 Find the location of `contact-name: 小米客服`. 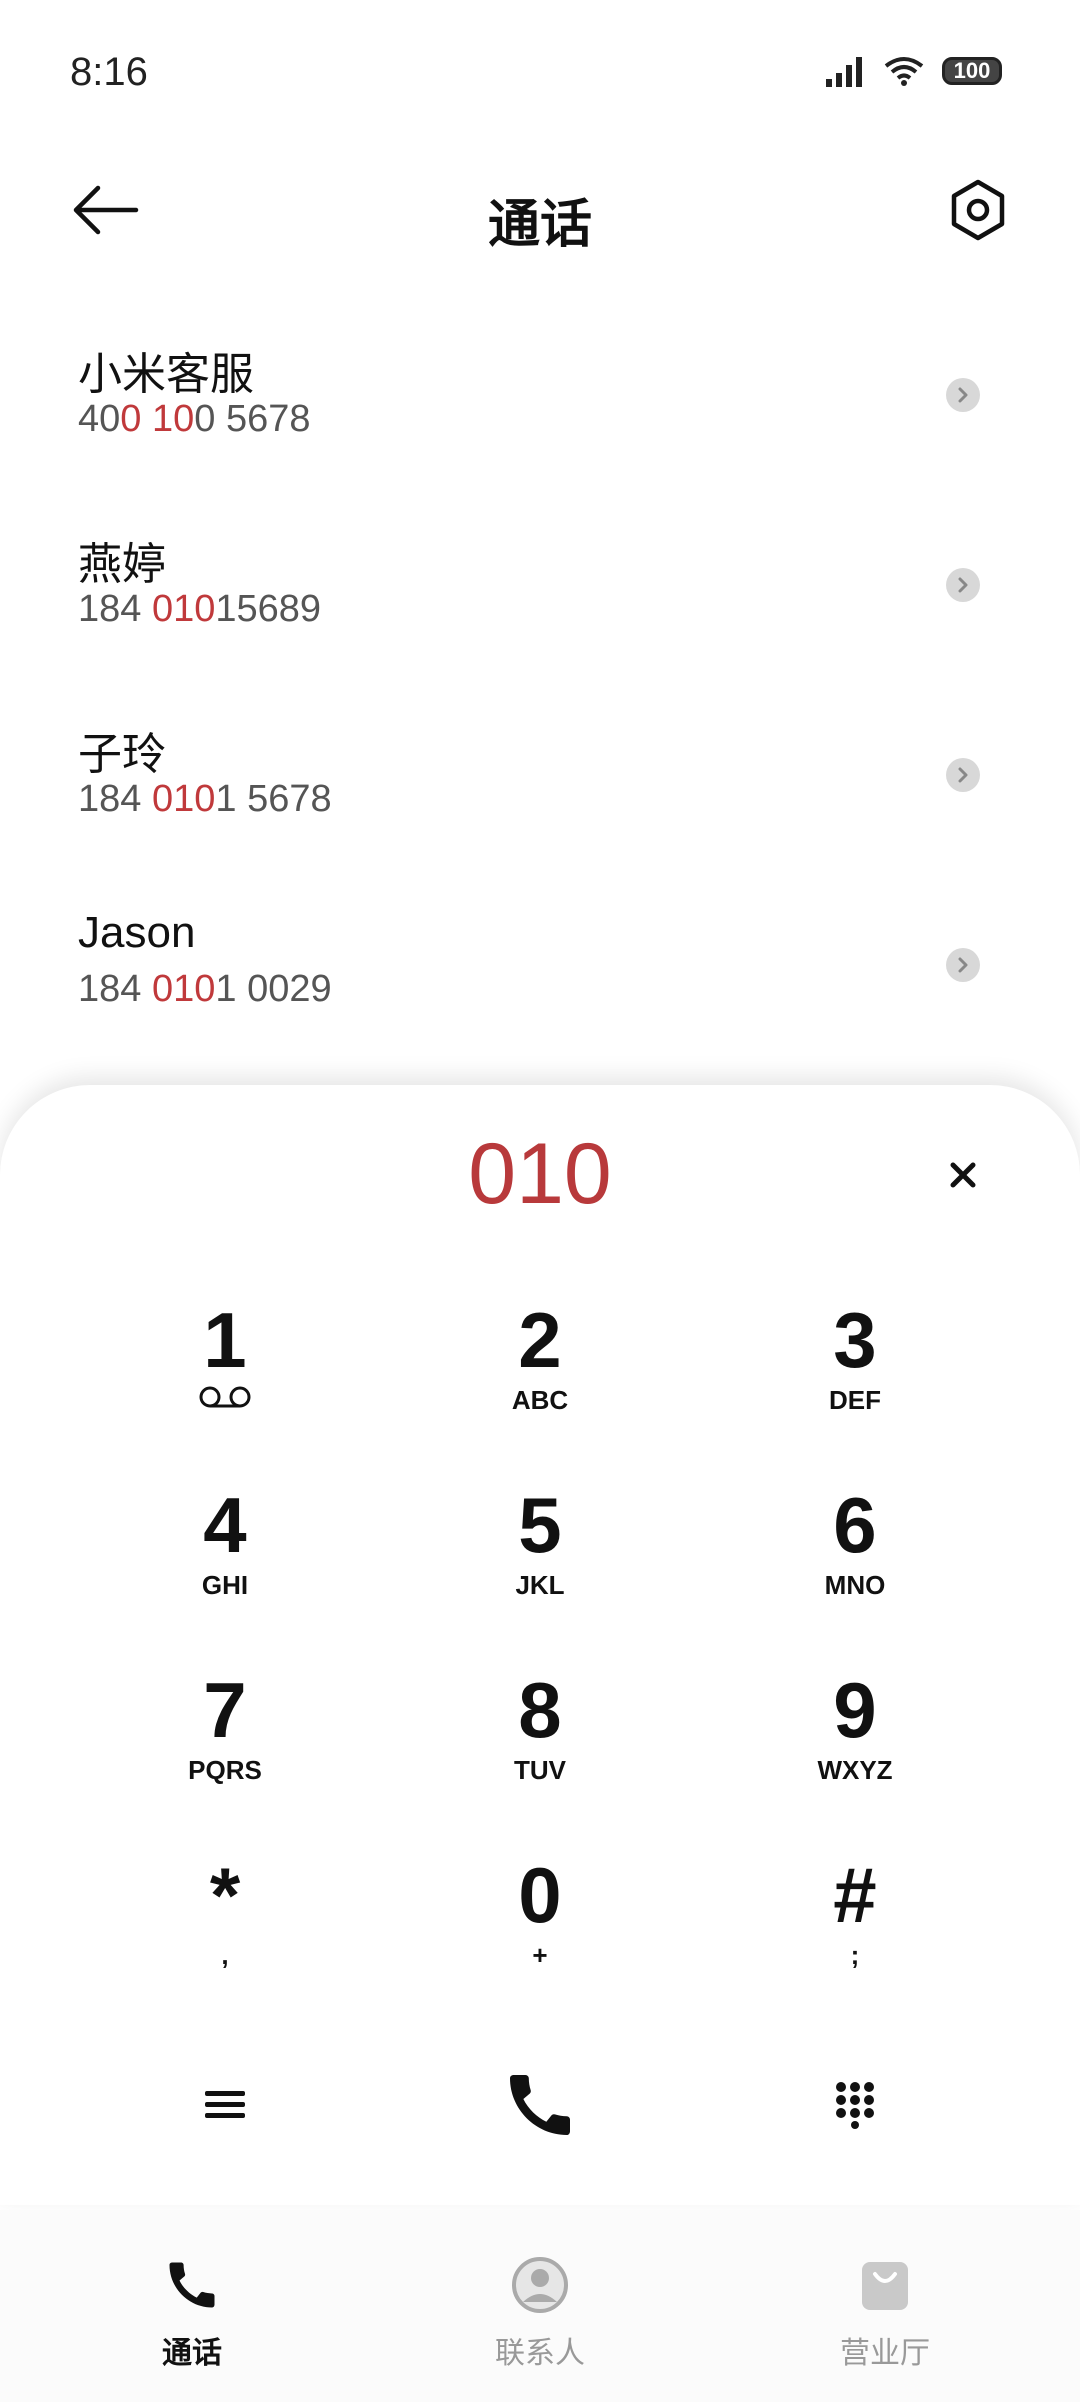

contact-name: 小米客服 is located at coordinates (166, 374).